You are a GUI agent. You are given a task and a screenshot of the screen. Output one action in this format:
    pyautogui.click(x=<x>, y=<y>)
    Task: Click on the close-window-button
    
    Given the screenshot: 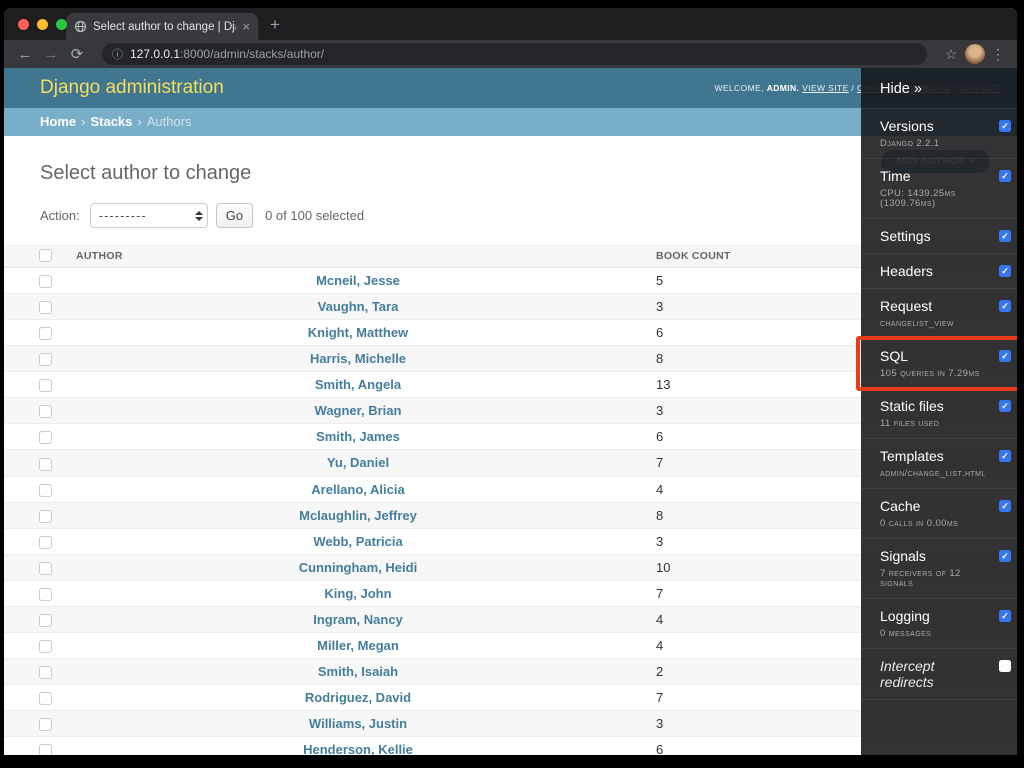 What is the action you would take?
    pyautogui.click(x=23, y=24)
    